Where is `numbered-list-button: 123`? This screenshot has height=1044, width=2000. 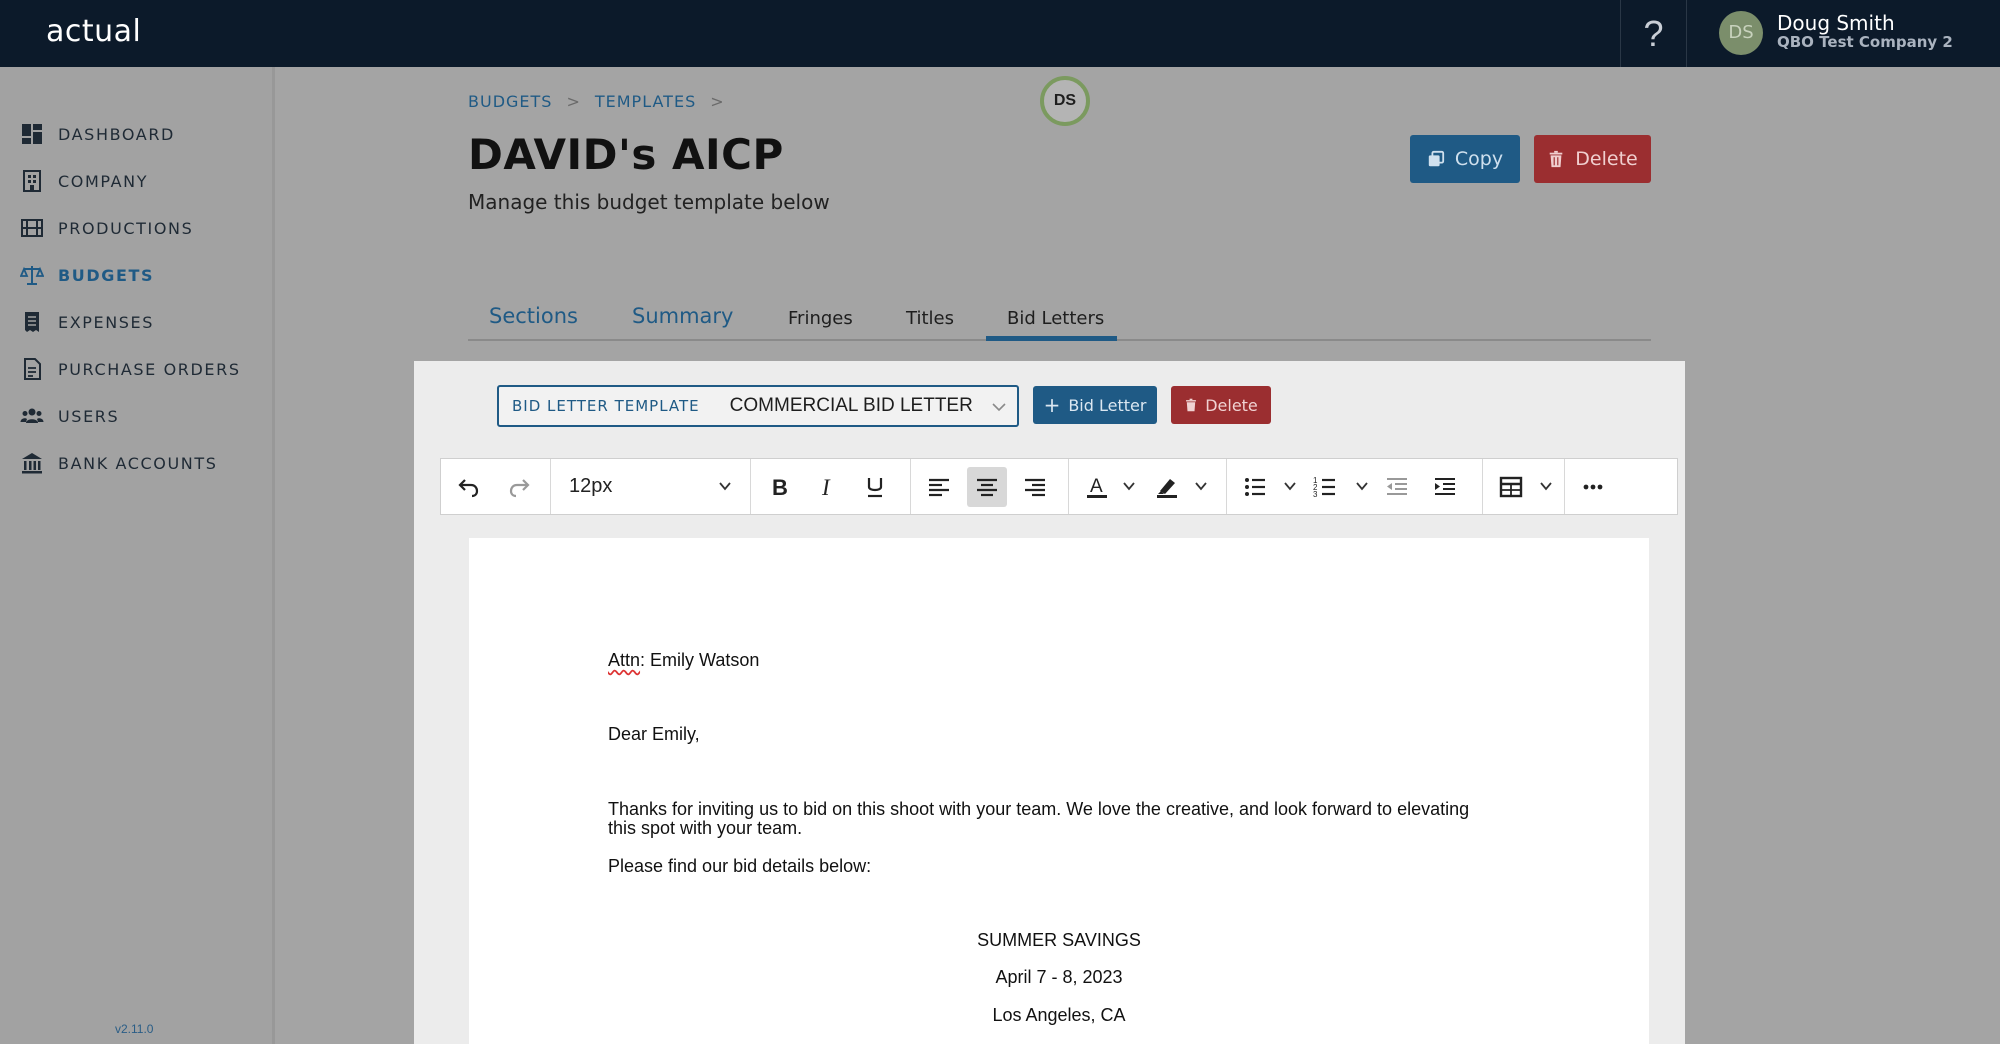 numbered-list-button: 123 is located at coordinates (1325, 487).